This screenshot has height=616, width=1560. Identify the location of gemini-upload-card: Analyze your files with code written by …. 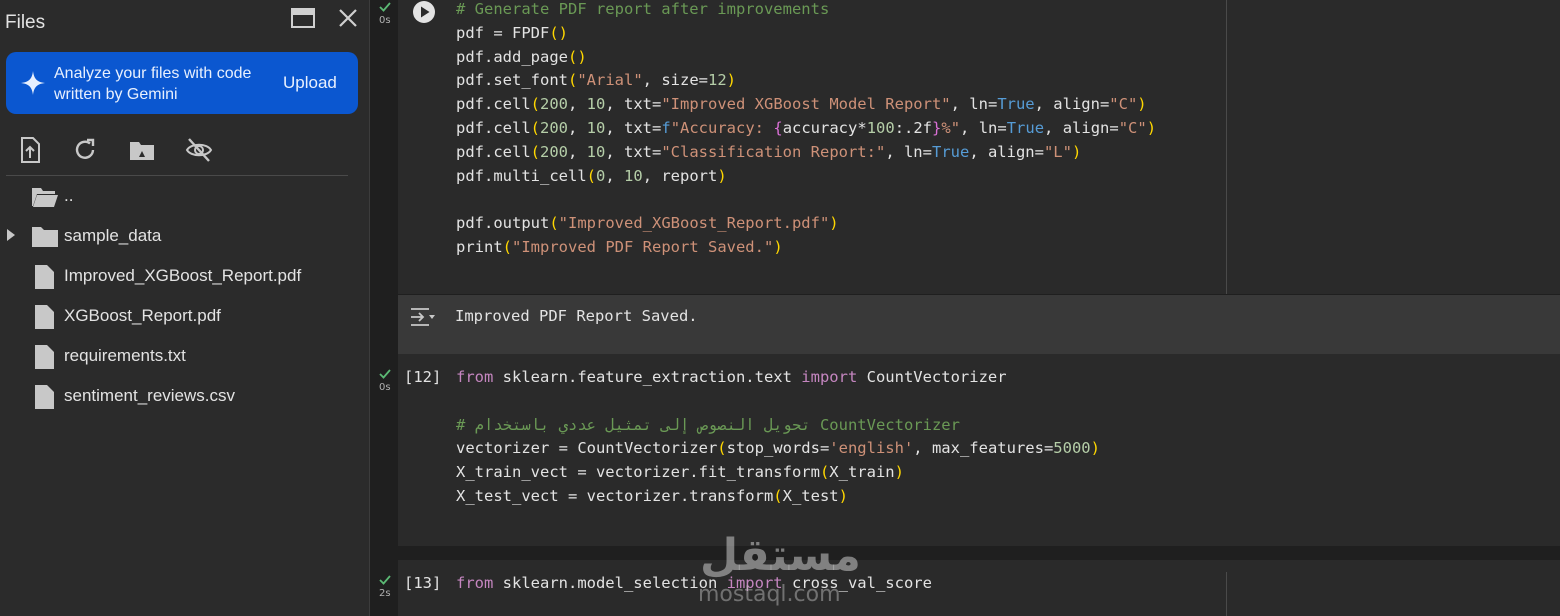
(182, 83).